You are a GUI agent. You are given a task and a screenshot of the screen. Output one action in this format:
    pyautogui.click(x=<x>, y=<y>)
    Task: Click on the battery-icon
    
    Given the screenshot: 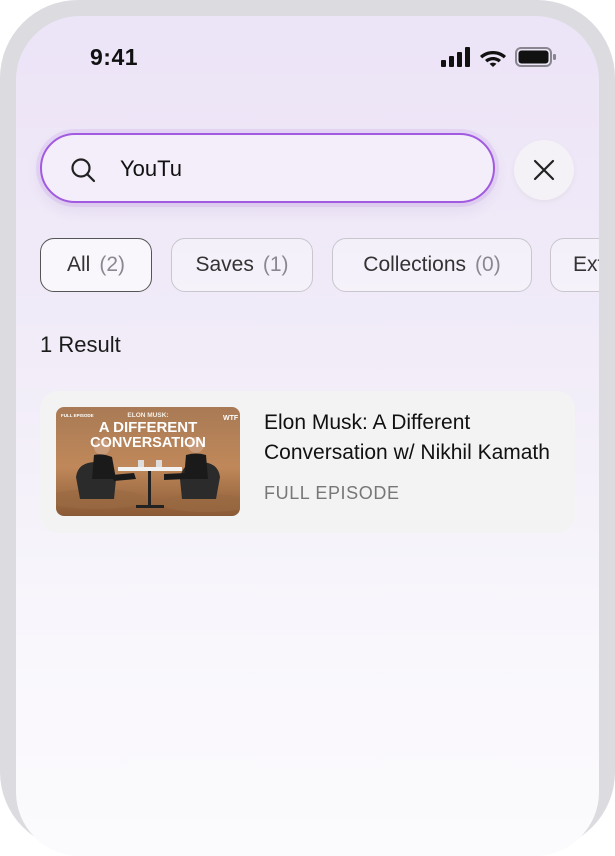 What is the action you would take?
    pyautogui.click(x=535, y=57)
    